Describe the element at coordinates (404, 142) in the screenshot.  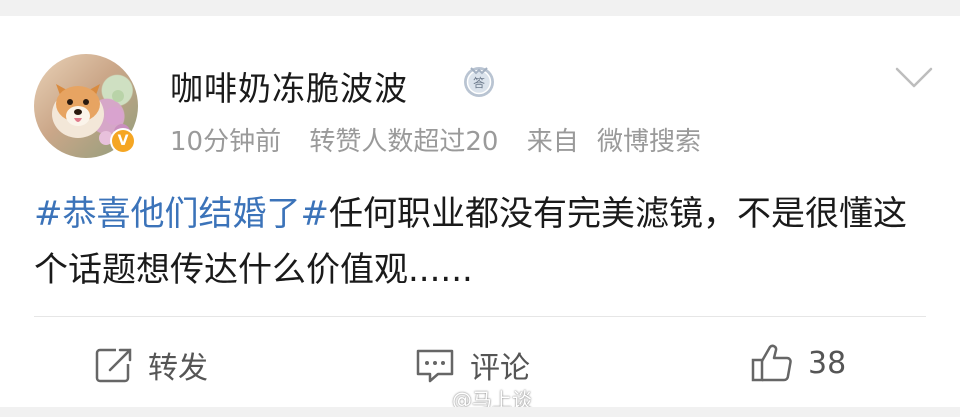
I see `repost-info: 转赞人数超过20` at that location.